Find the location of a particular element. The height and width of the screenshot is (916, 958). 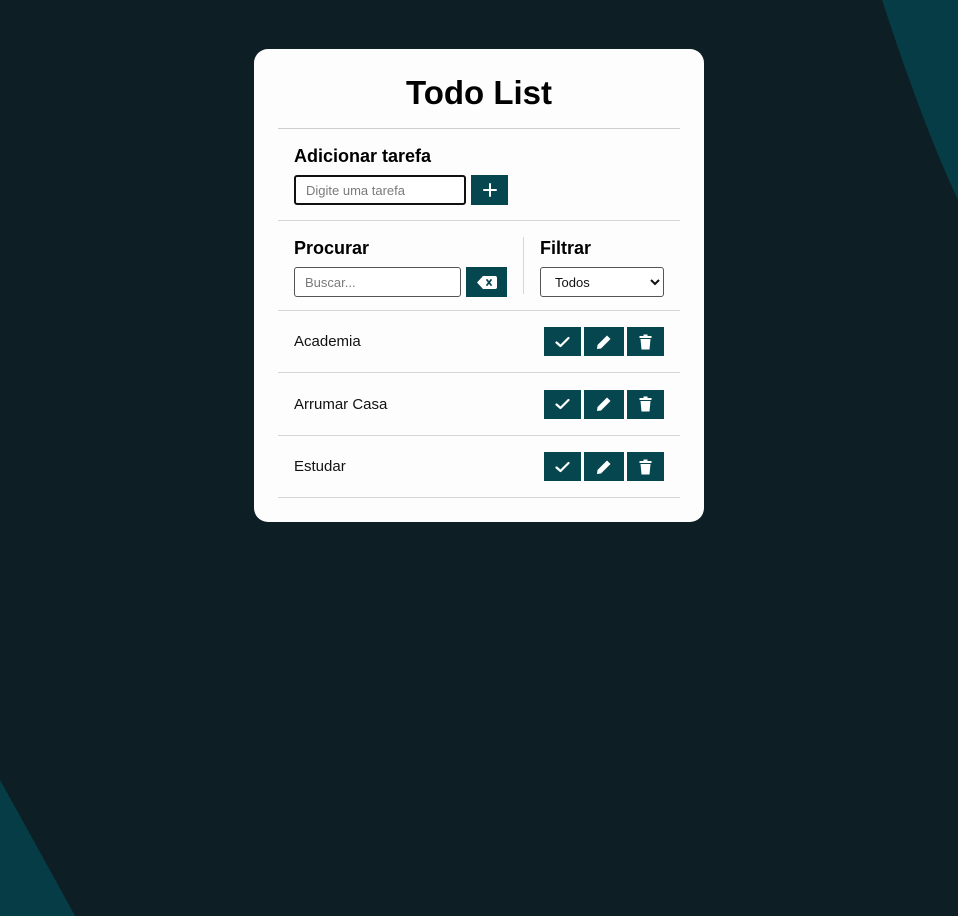

add-task-input is located at coordinates (380, 190).